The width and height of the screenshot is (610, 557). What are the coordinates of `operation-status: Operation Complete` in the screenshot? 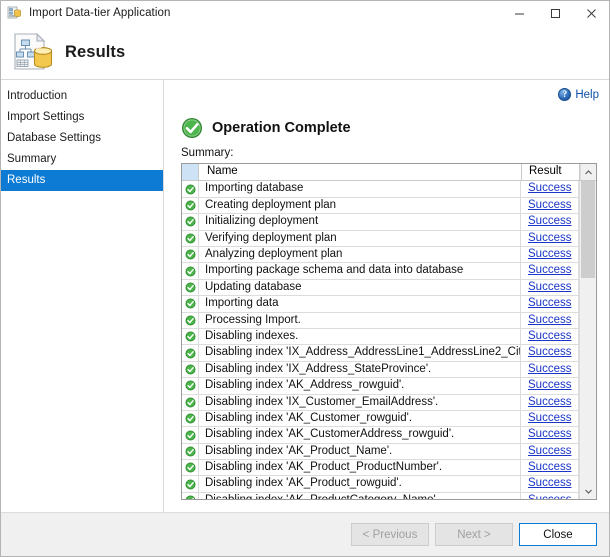 It's located at (389, 128).